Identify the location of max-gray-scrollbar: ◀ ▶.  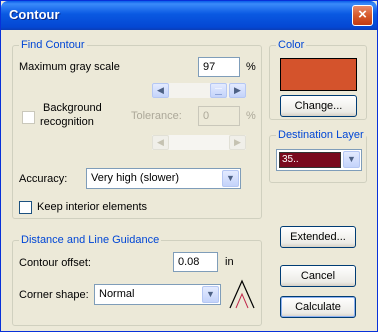
(199, 90).